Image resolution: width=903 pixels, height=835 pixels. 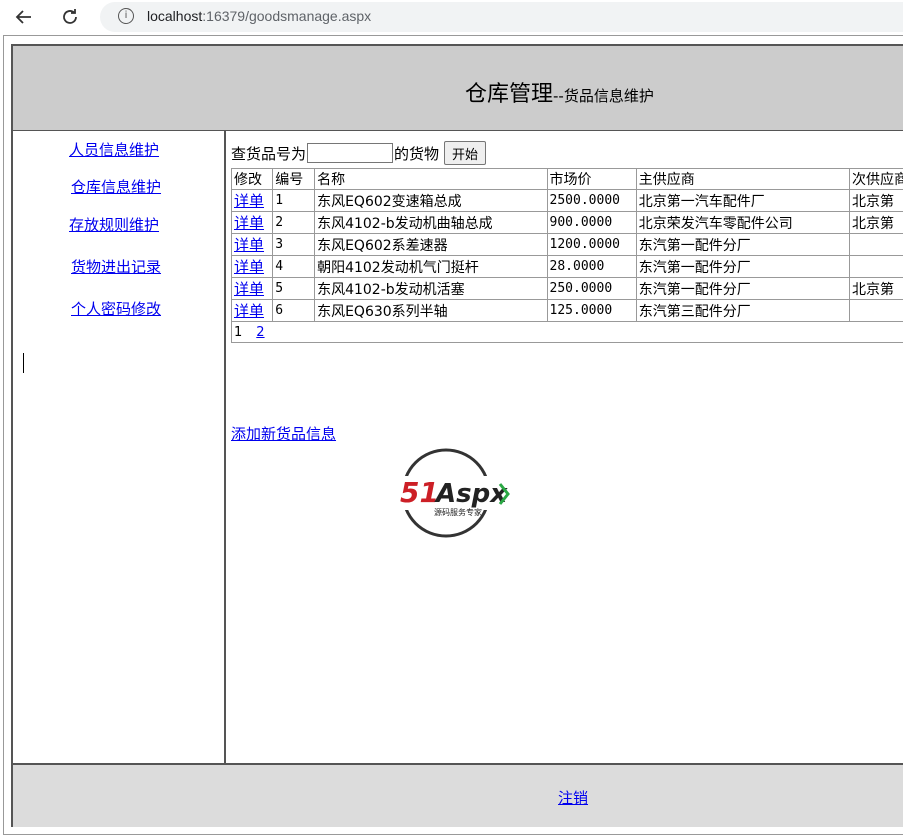 What do you see at coordinates (126, 16) in the screenshot?
I see `info-icon: i` at bounding box center [126, 16].